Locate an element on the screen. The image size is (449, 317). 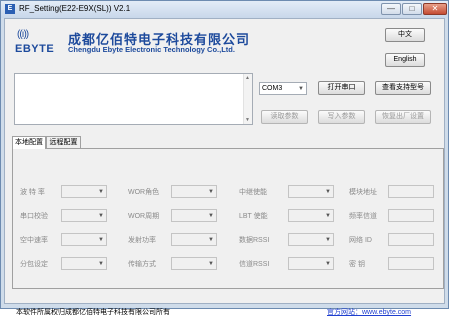
key-input is located at coordinates (411, 263).